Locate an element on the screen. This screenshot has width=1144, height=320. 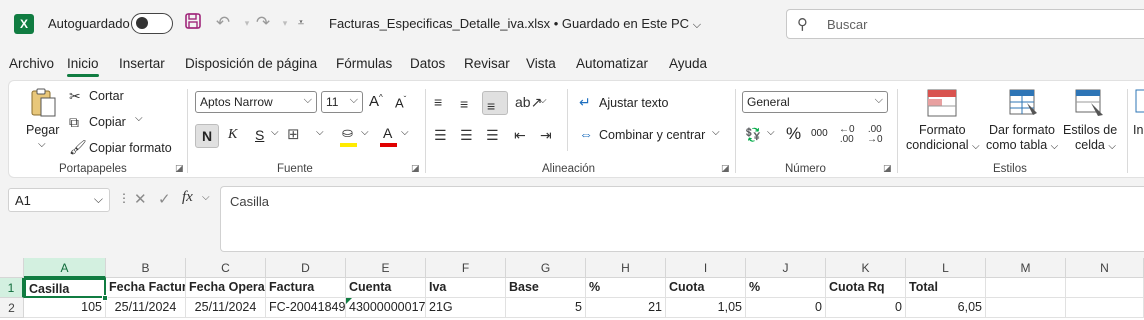
tab-insertar: Insertar is located at coordinates (142, 63).